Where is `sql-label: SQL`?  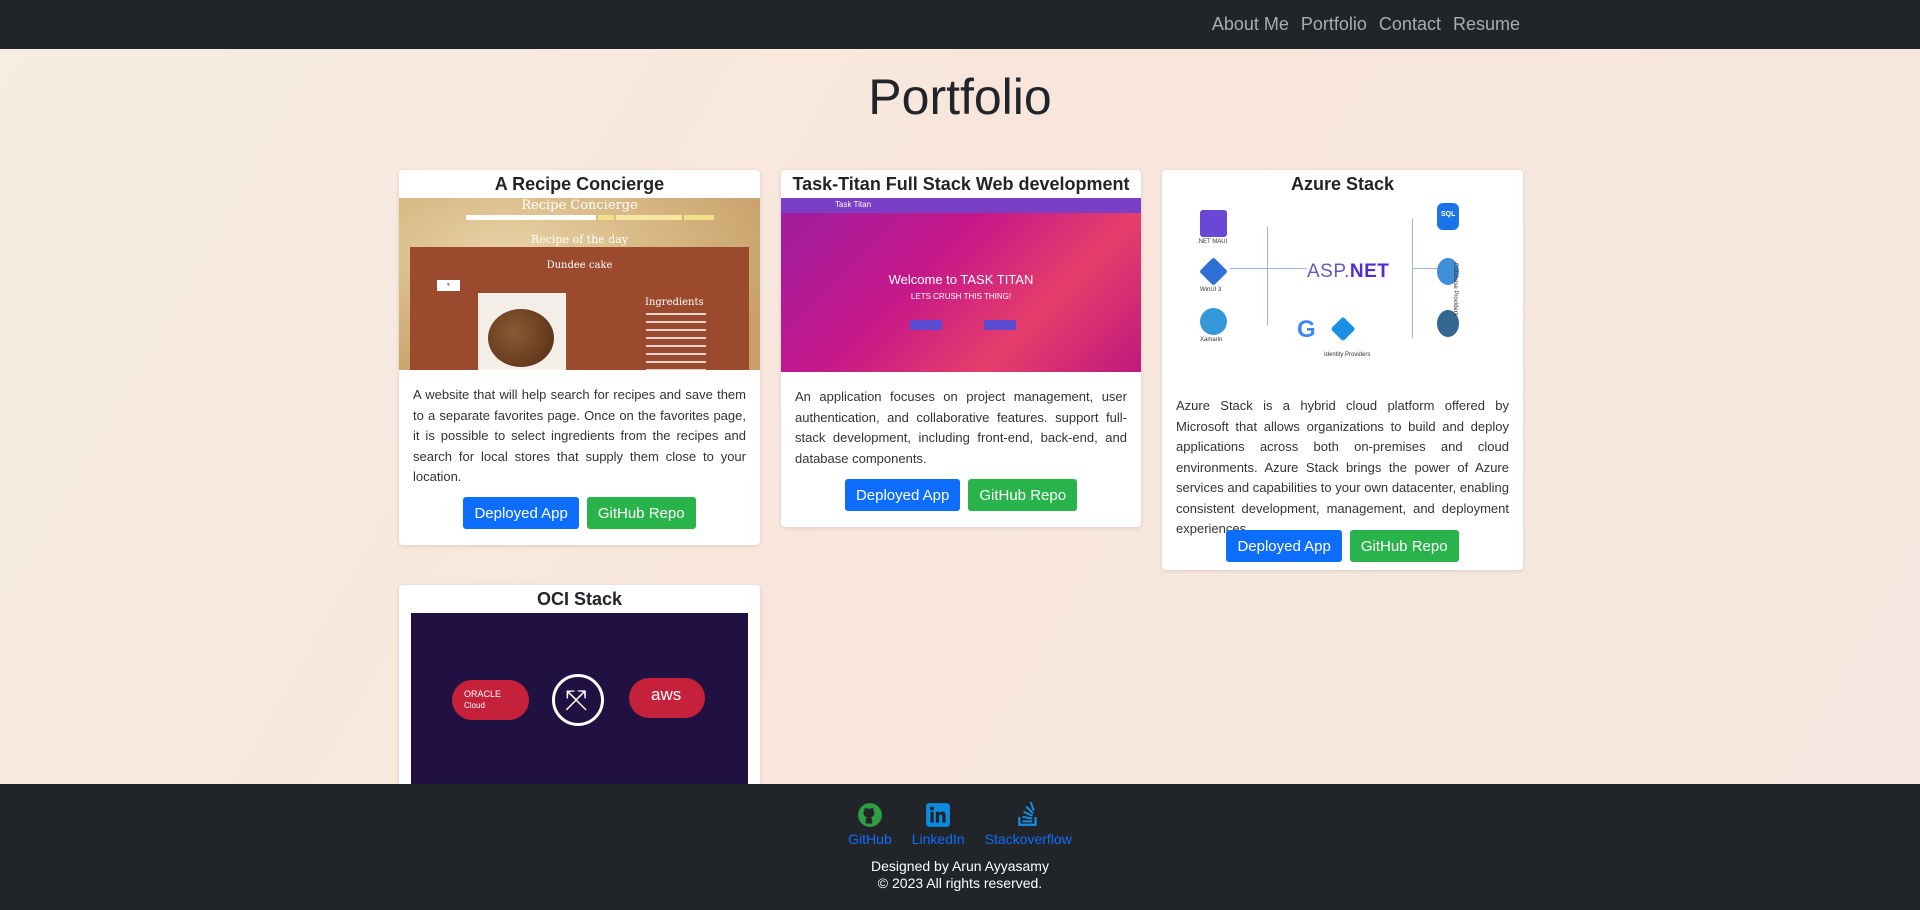 sql-label: SQL is located at coordinates (1448, 214).